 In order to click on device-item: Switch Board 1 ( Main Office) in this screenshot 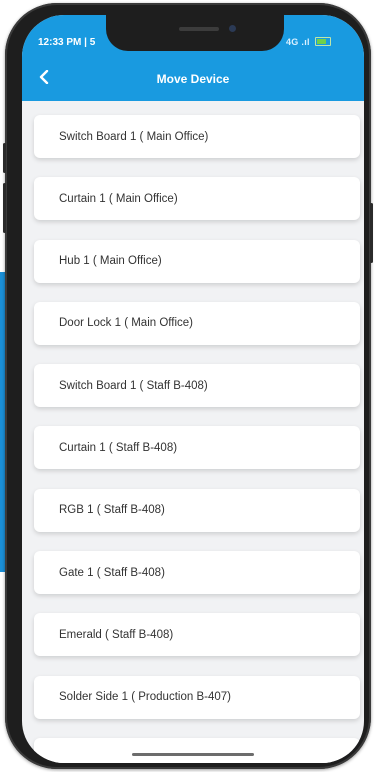, I will do `click(197, 136)`.